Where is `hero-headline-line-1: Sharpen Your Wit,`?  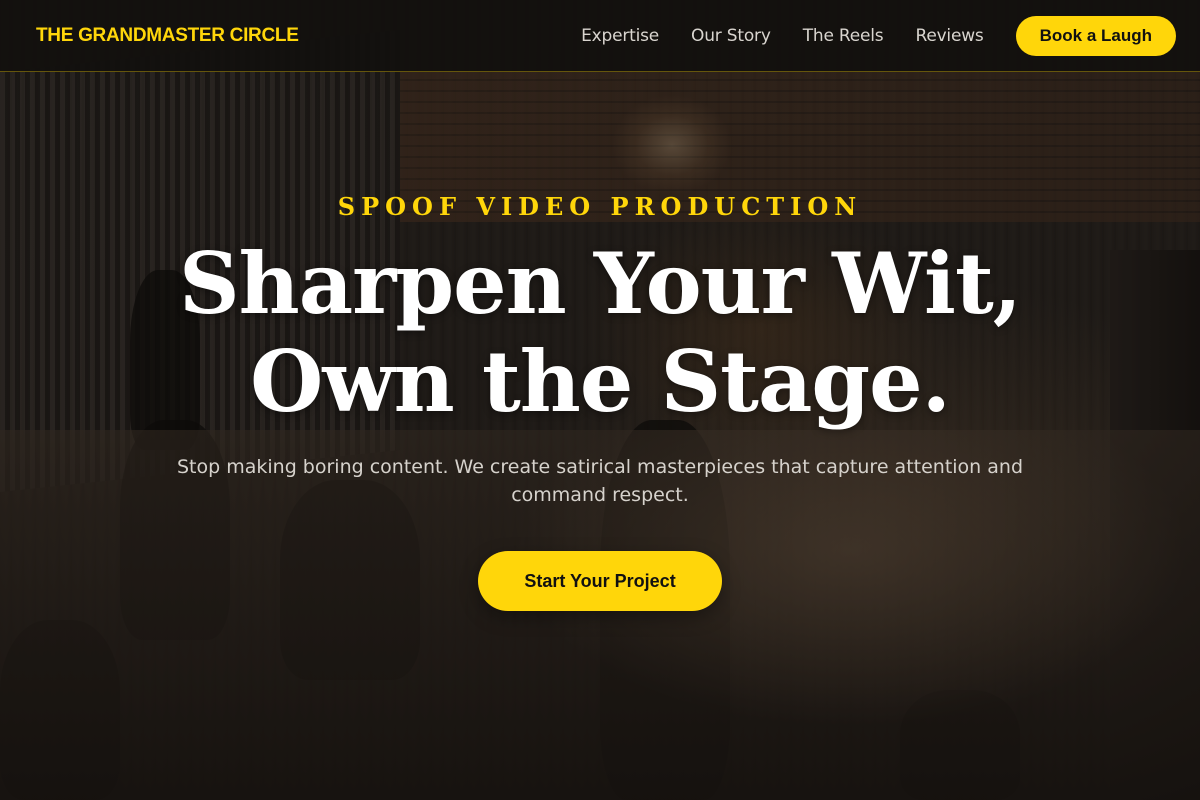
hero-headline-line-1: Sharpen Your Wit, is located at coordinates (600, 283).